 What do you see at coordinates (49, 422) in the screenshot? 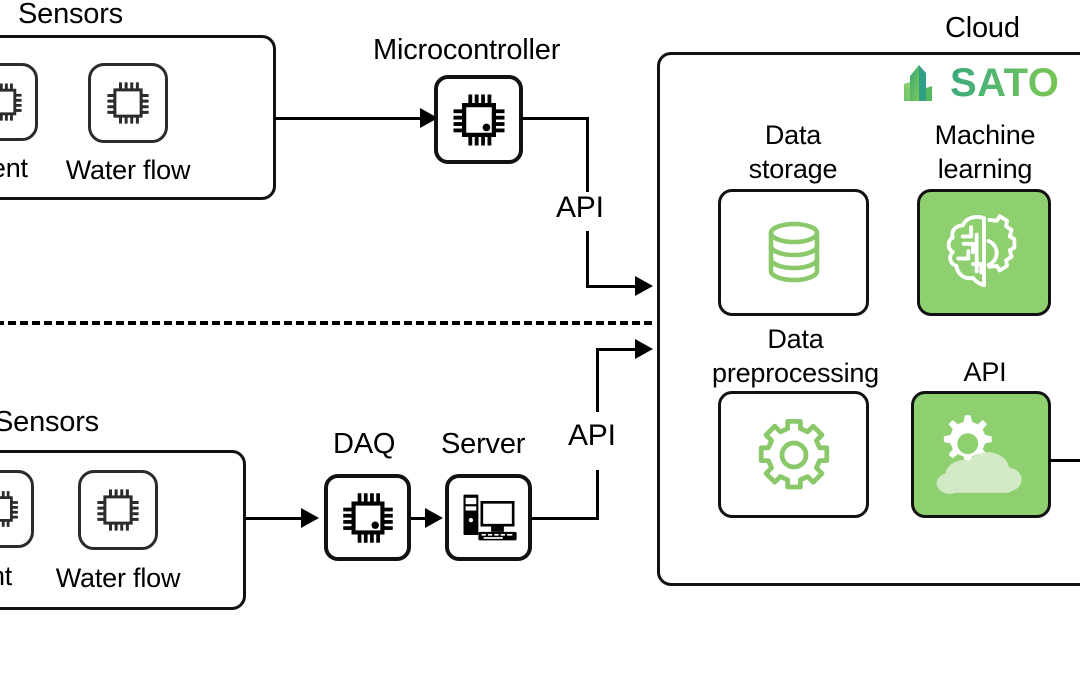
I see `sensors-bottom-group-title: Sensors` at bounding box center [49, 422].